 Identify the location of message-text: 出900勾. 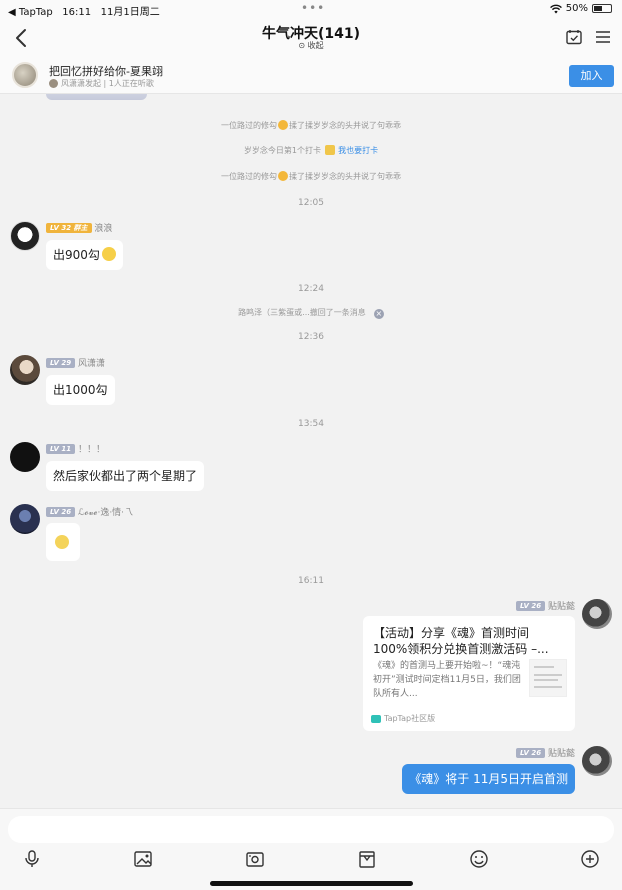
(76, 255).